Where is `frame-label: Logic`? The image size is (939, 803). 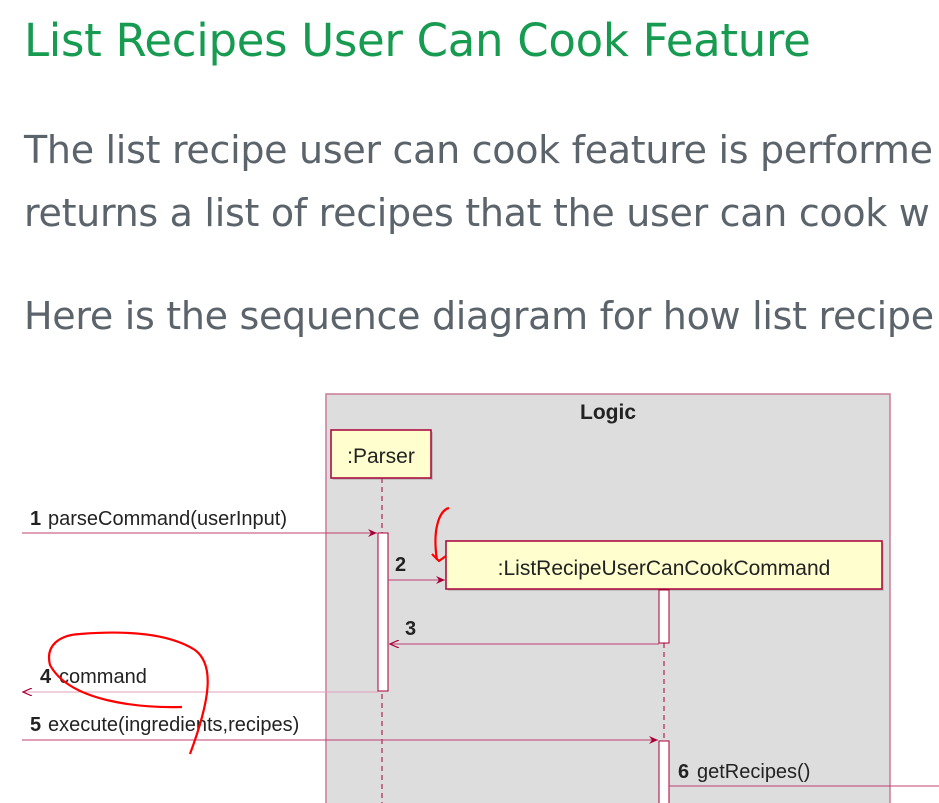 frame-label: Logic is located at coordinates (608, 412).